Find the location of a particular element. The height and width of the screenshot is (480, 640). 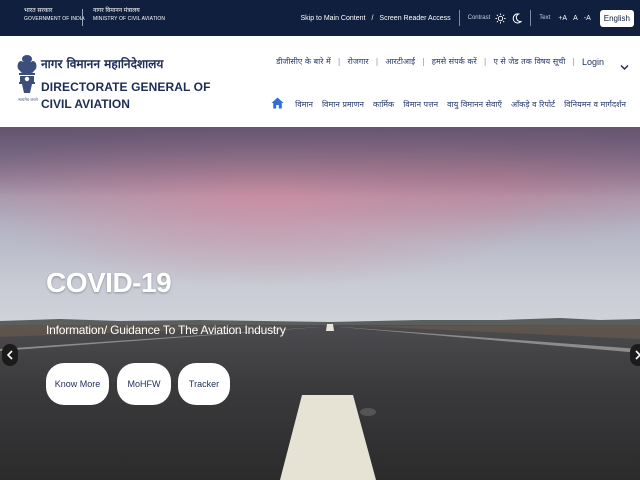

carousel-prev-button is located at coordinates (10, 355).